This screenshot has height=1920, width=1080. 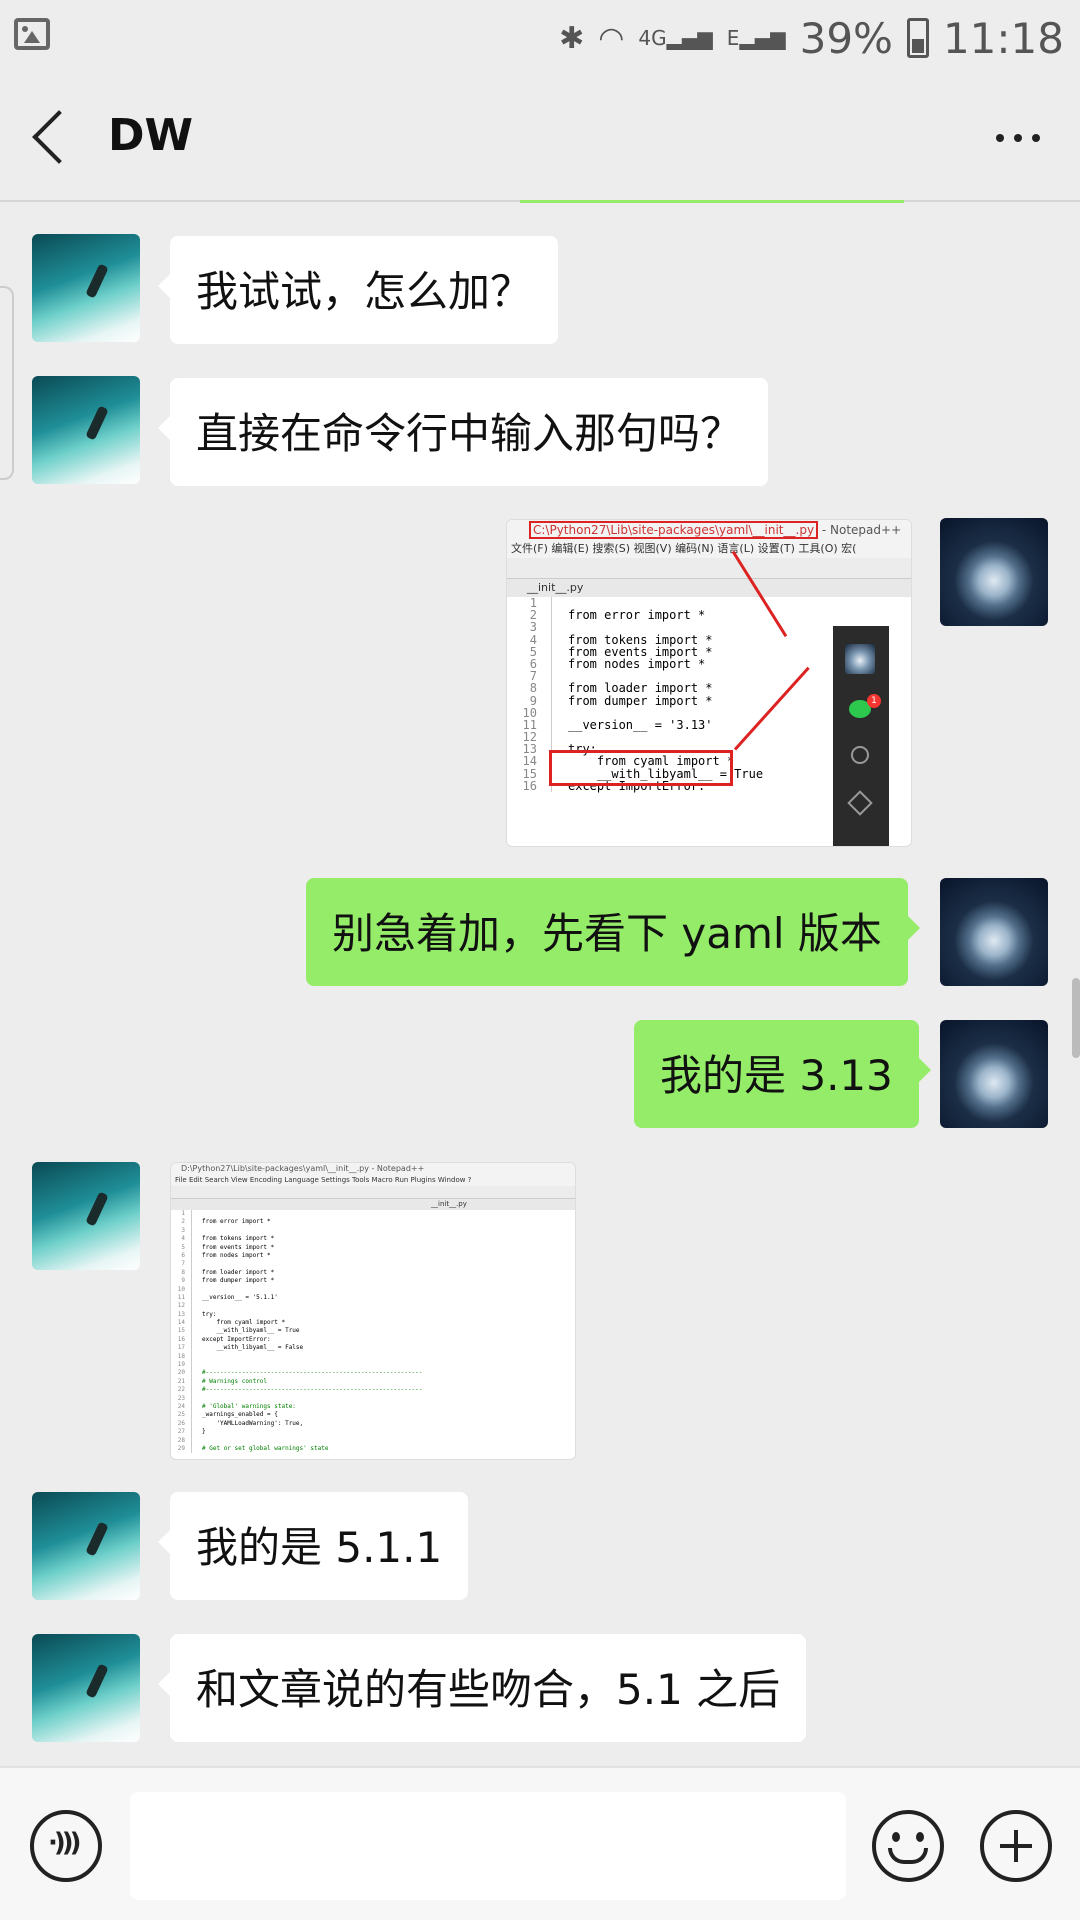 What do you see at coordinates (238, 1239) in the screenshot?
I see `code-text: from tokens import *` at bounding box center [238, 1239].